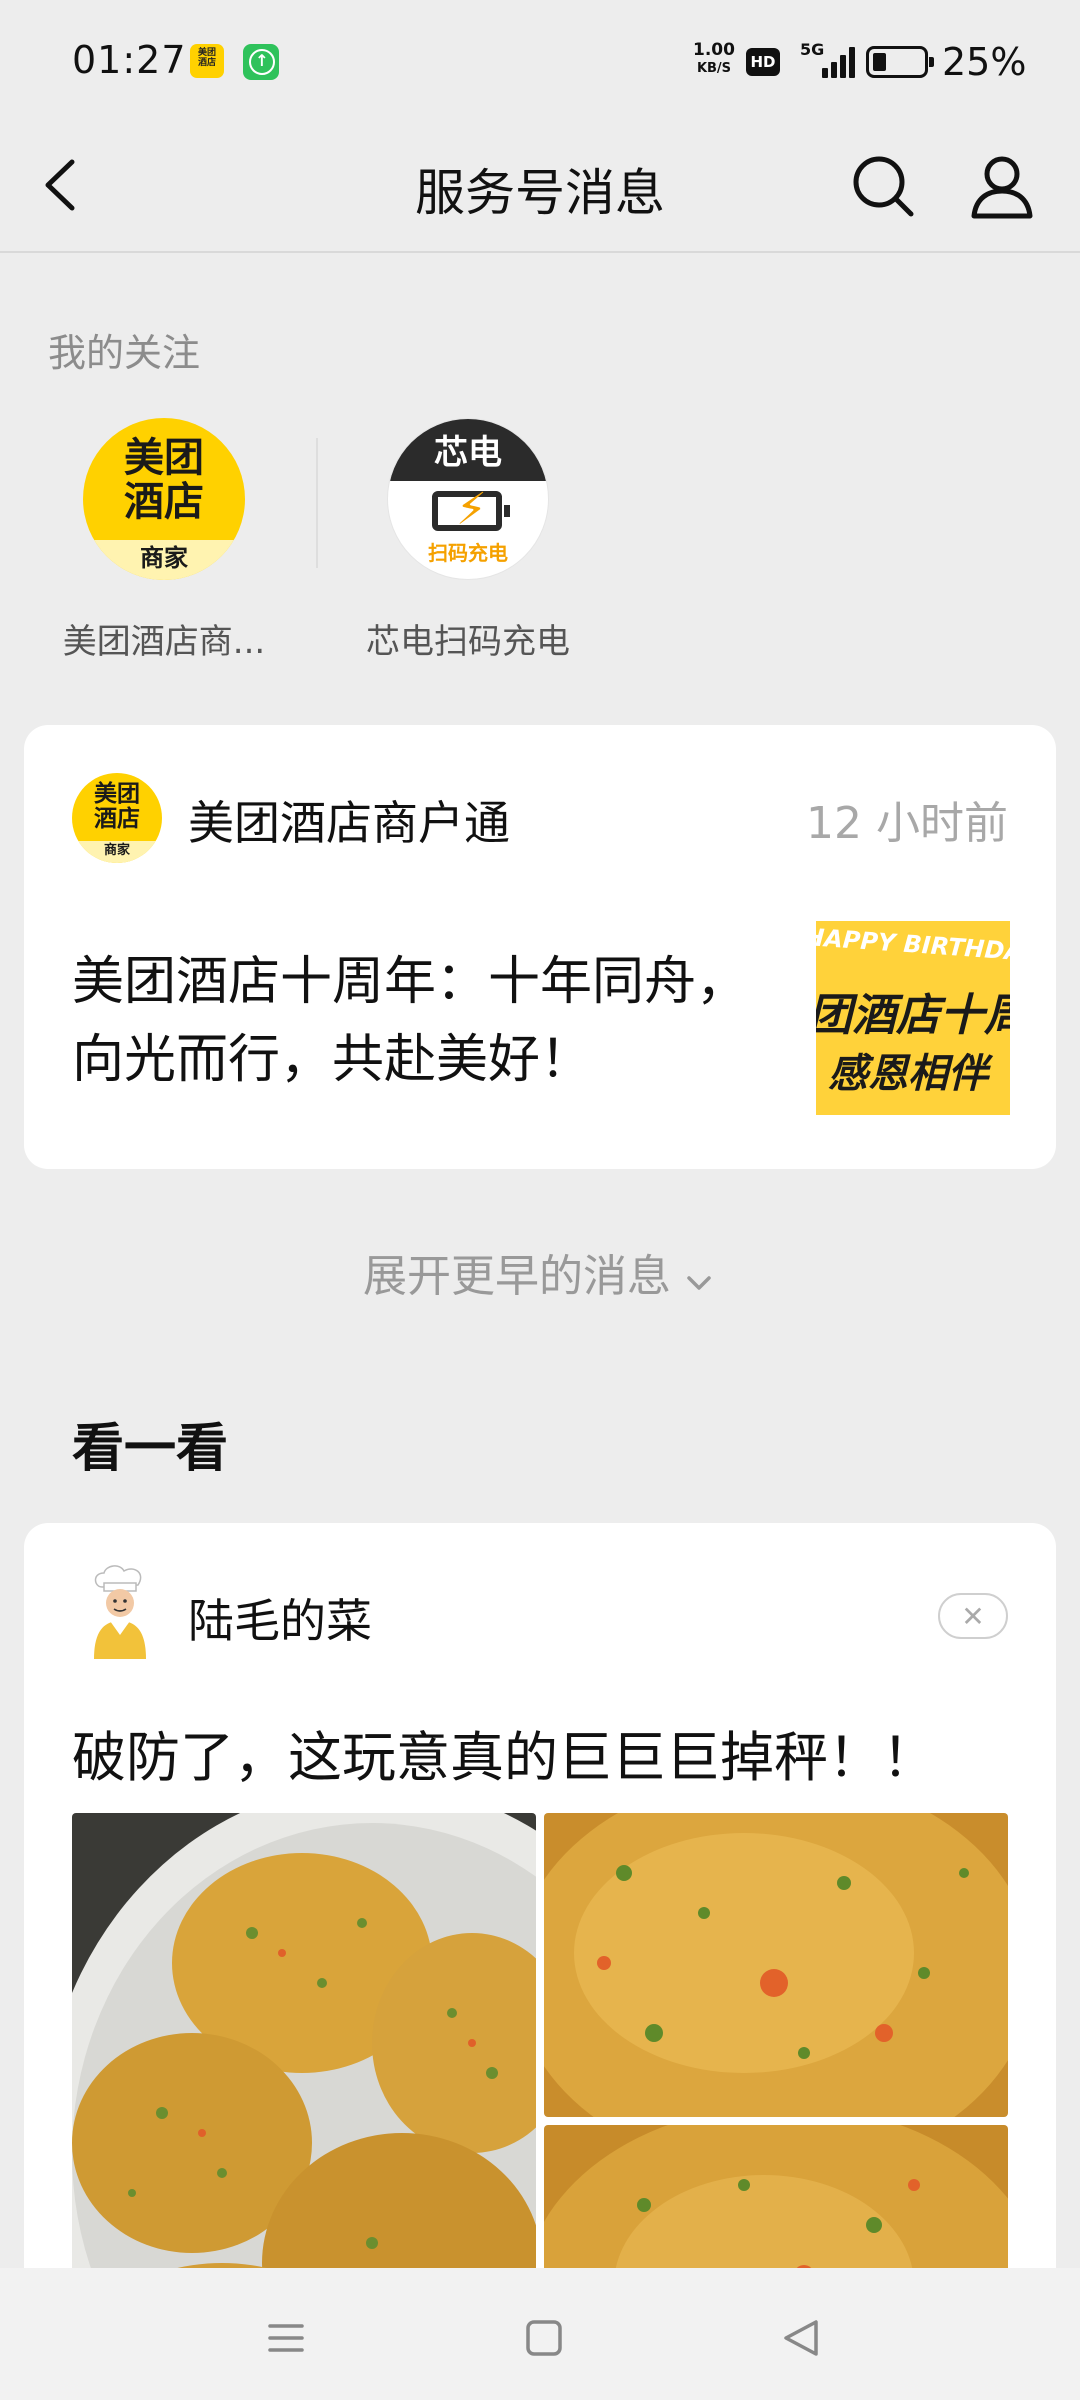 The height and width of the screenshot is (2400, 1080). I want to click on thumbnail-line1: HAPPY BIRTHDAY, so click(913, 945).